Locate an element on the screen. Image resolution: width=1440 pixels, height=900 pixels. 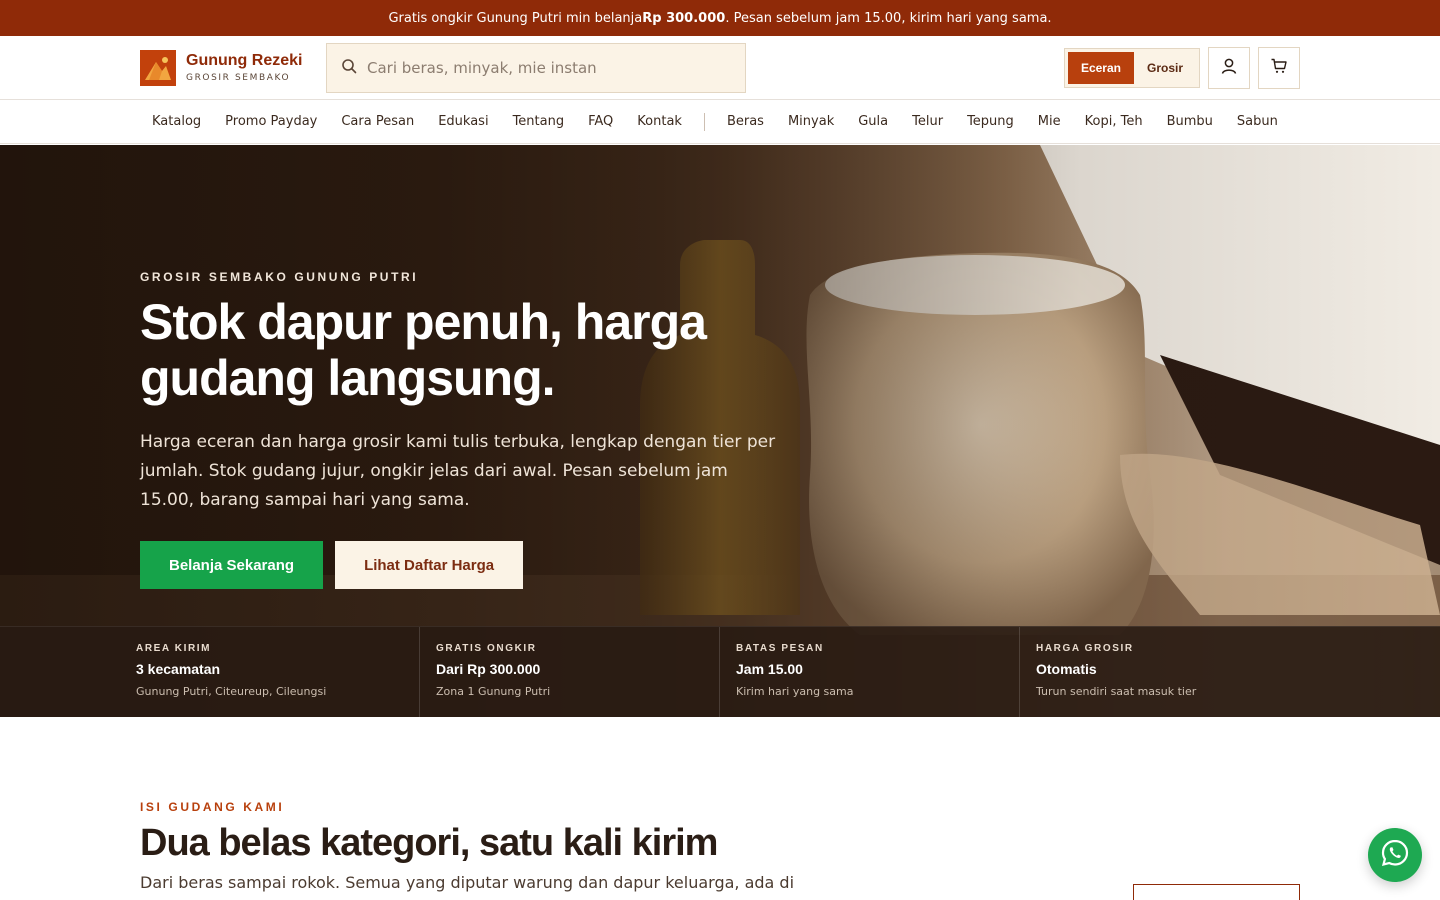
see-all-categories-button is located at coordinates (1216, 892).